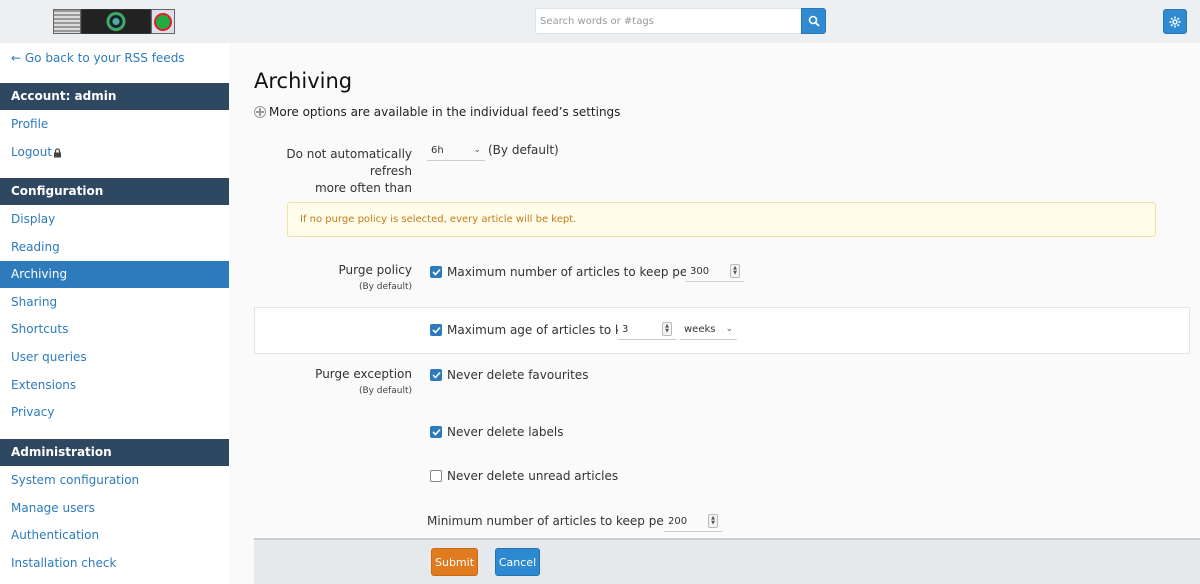  Describe the element at coordinates (385, 391) in the screenshot. I see `purge-exception-sublabel: (By default)` at that location.